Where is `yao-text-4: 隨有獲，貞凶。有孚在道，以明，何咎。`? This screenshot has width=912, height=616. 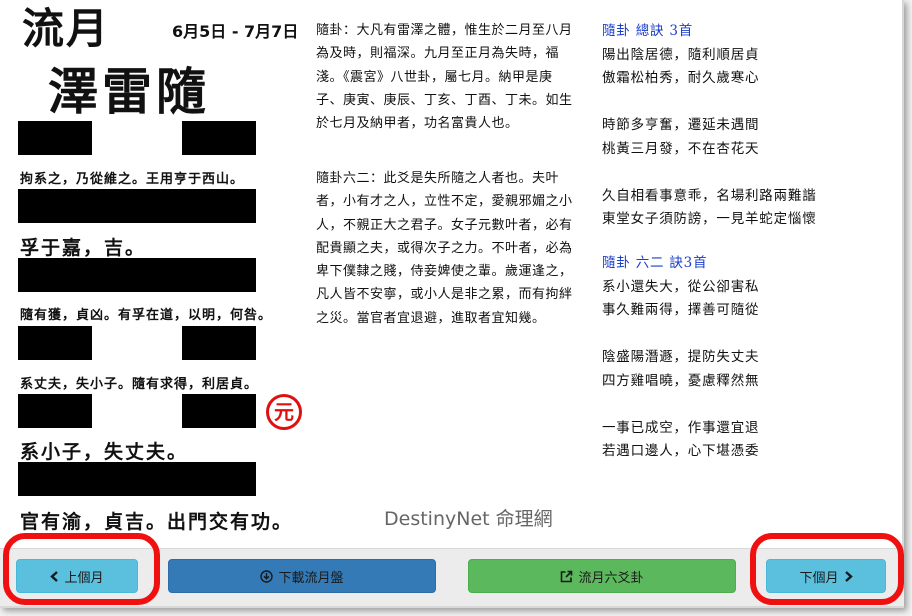 yao-text-4: 隨有獲，貞凶。有孚在道，以明，何咎。 is located at coordinates (146, 315).